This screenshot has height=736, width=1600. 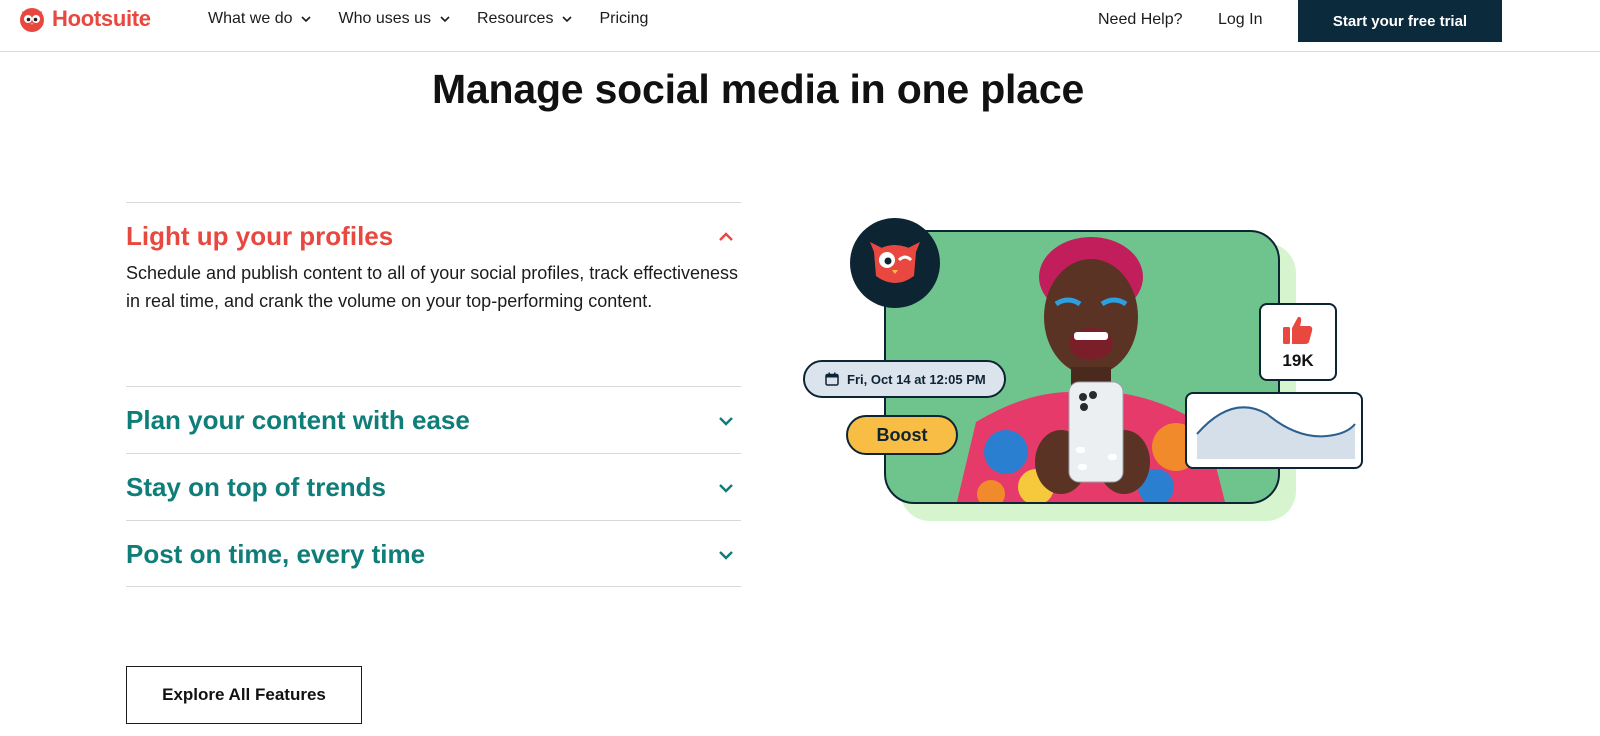 I want to click on accordion-title: Plan your content with ease, so click(x=298, y=420).